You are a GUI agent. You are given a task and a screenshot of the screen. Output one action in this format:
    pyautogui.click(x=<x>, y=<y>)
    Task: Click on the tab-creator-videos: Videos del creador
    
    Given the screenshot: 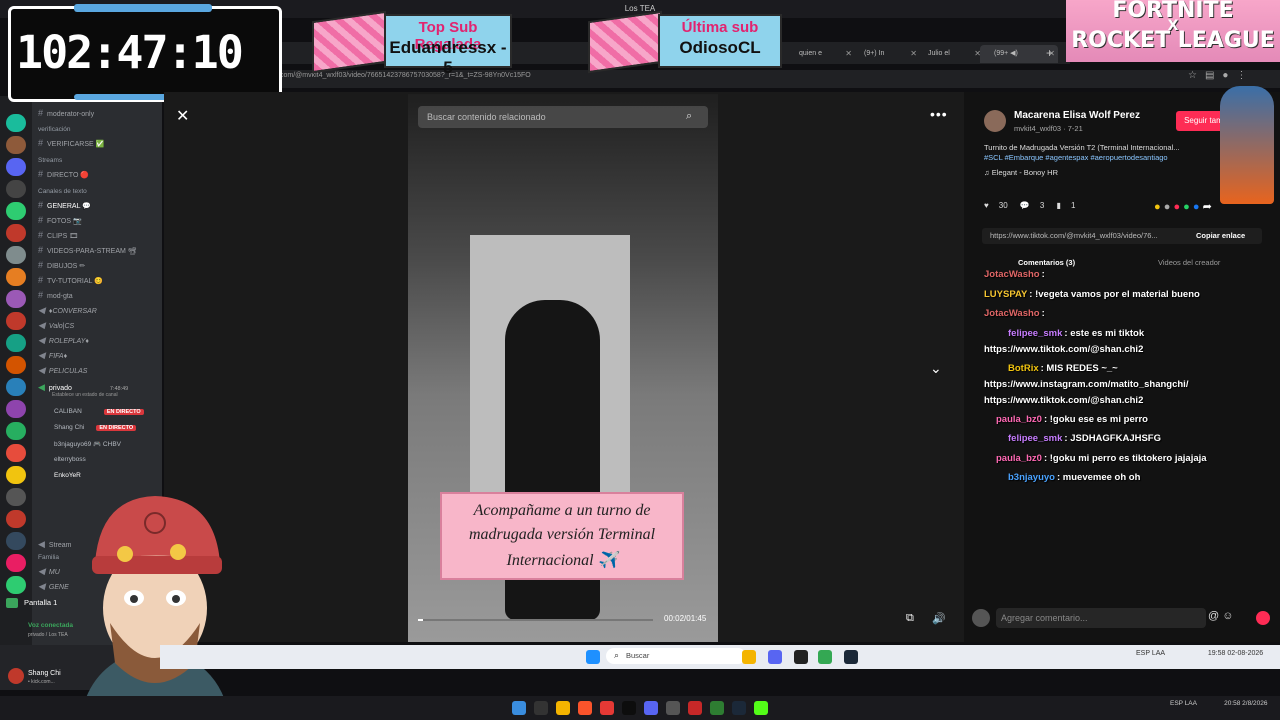 What is the action you would take?
    pyautogui.click(x=1189, y=262)
    